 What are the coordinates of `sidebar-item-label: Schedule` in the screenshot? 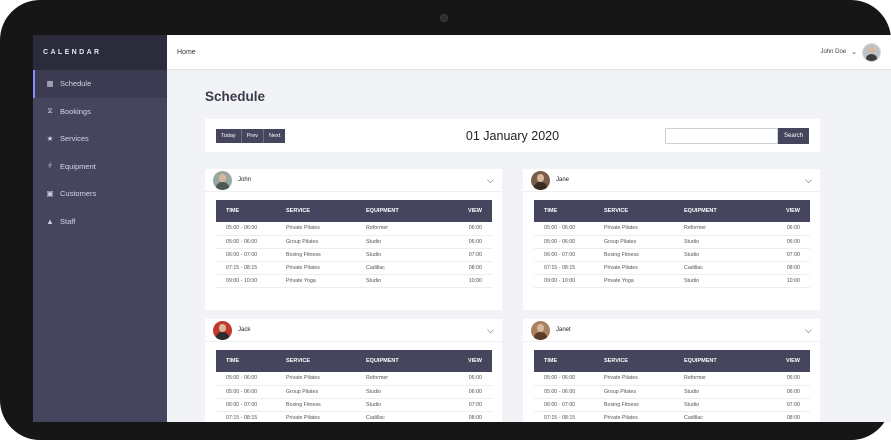 It's located at (76, 84).